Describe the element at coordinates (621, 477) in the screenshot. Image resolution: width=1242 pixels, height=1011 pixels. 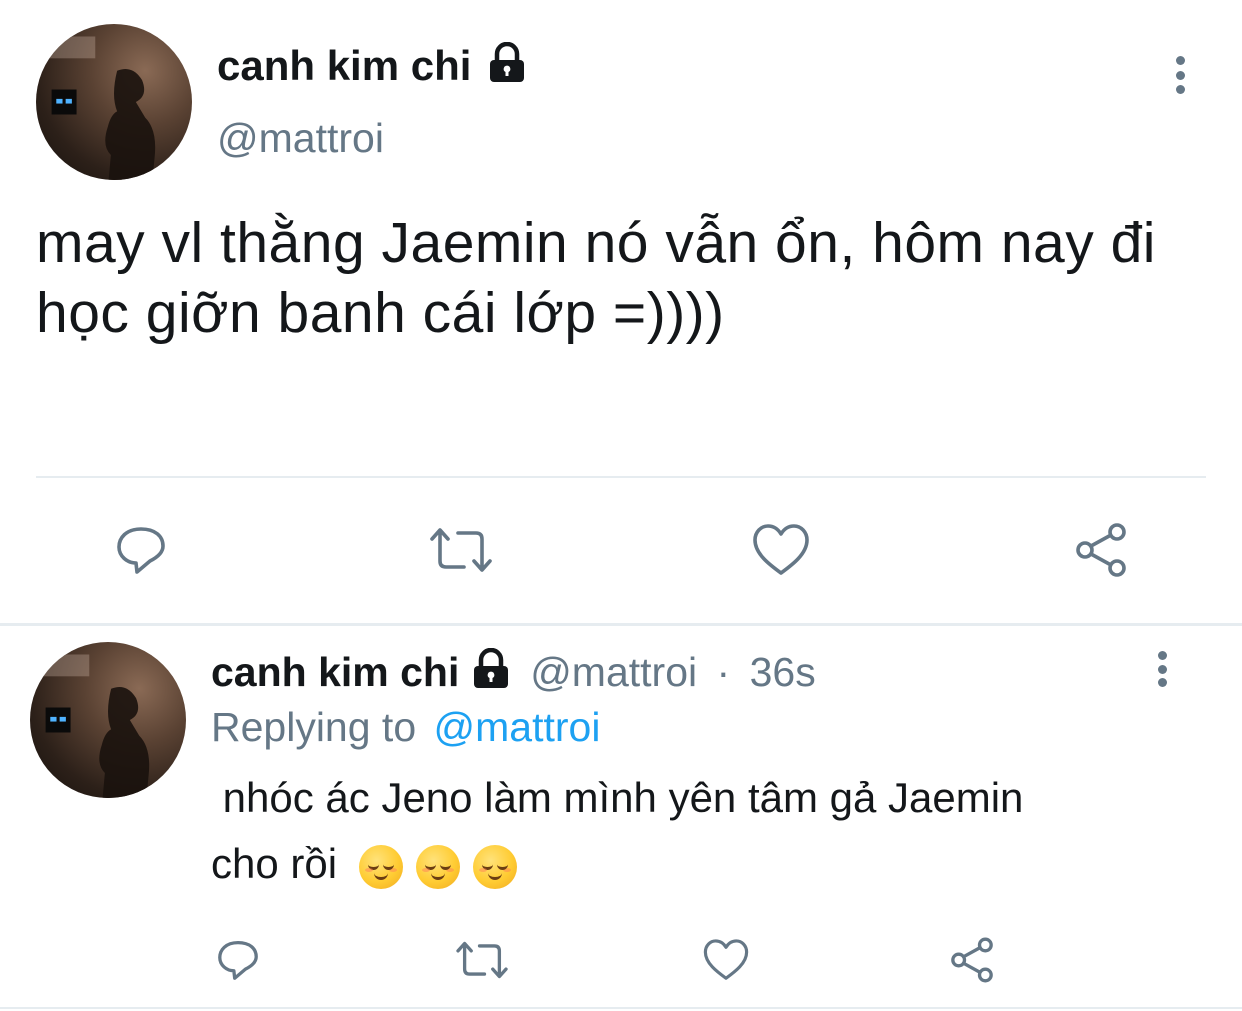
I see `main-divider` at that location.